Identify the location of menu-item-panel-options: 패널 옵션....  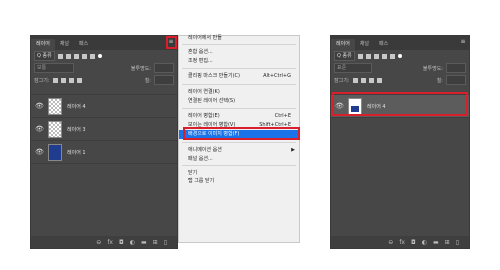
(239, 159).